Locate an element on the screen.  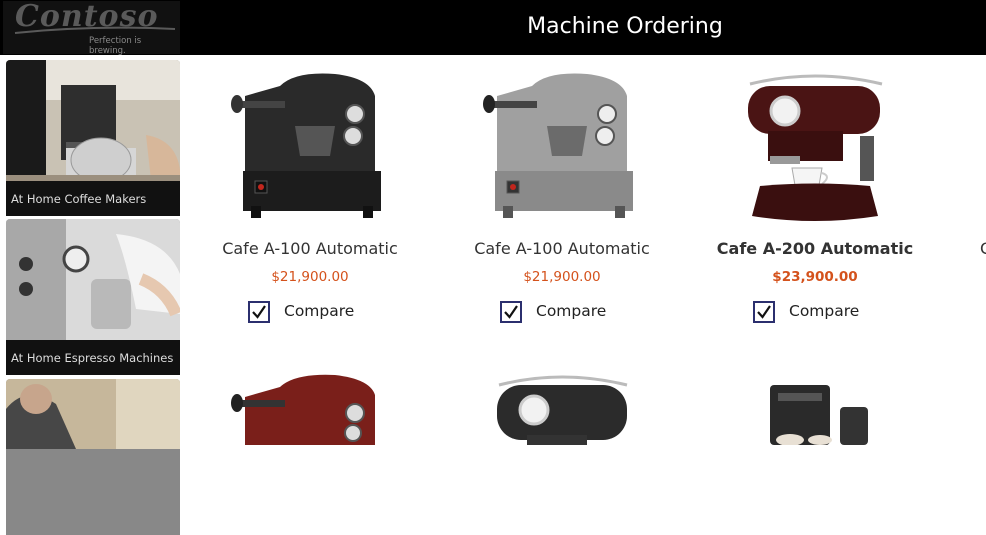
product-name: C is located at coordinates (983, 248).